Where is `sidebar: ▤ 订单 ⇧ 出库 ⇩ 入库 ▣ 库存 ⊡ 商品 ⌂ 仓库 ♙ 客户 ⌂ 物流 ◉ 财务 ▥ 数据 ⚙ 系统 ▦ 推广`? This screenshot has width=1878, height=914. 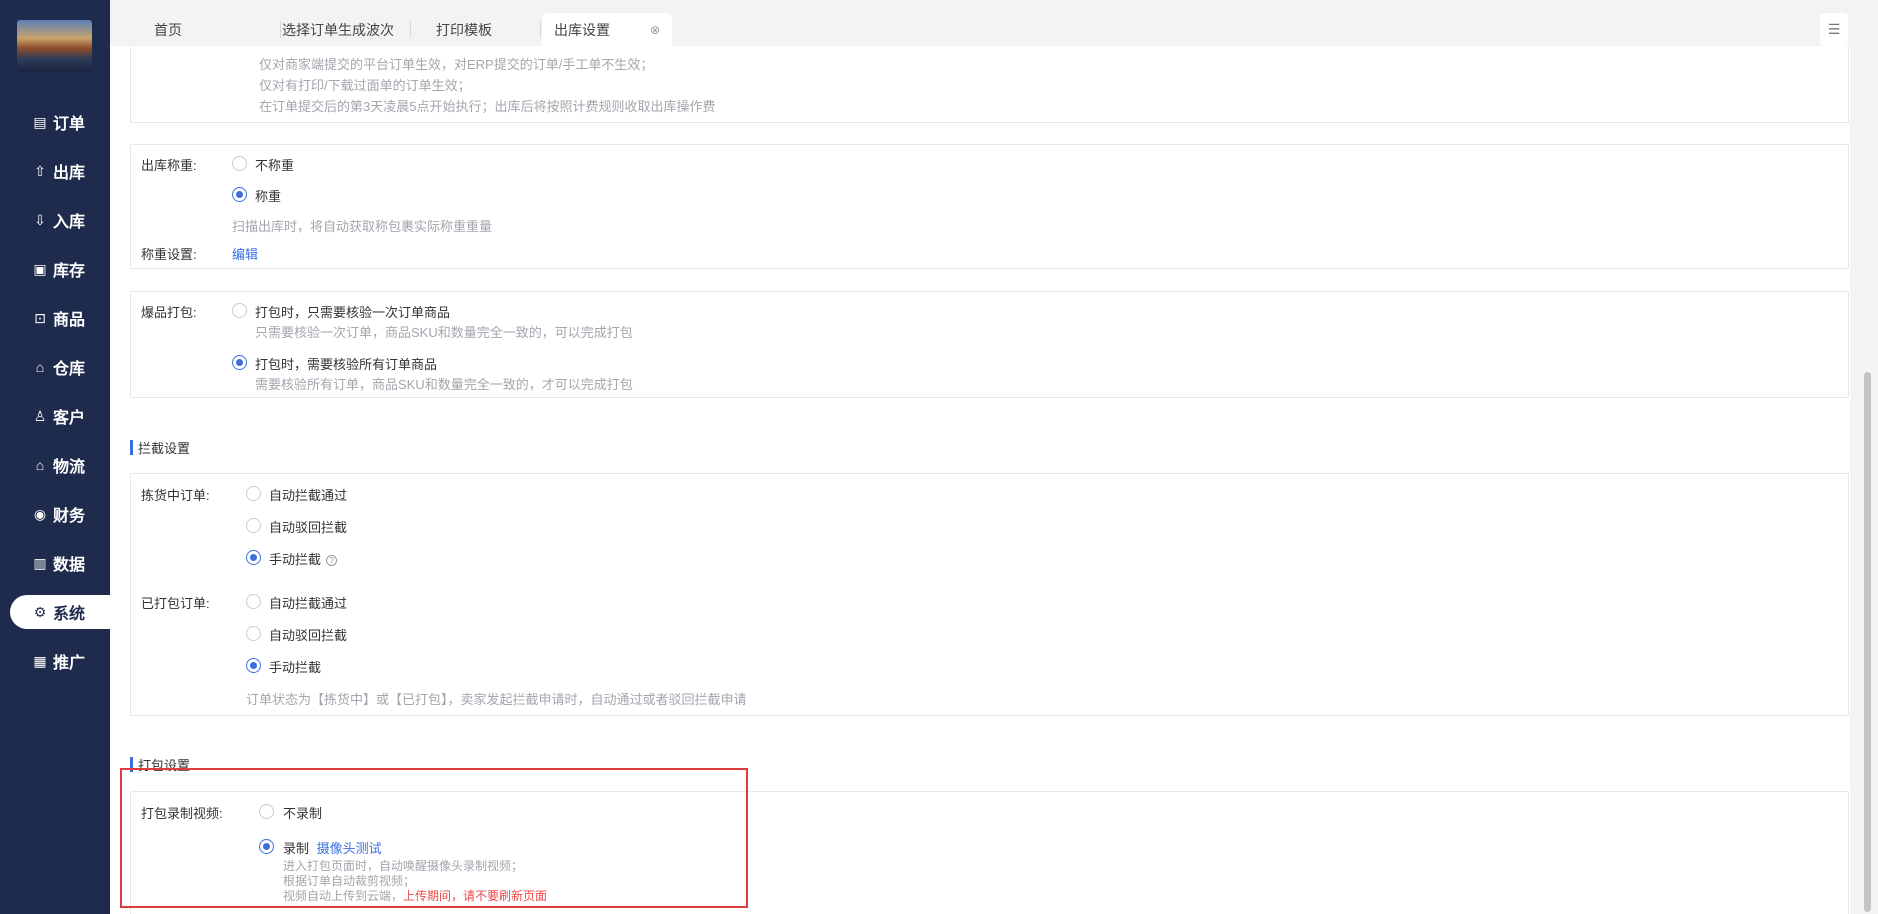 sidebar: ▤ 订单 ⇧ 出库 ⇩ 入库 ▣ 库存 ⊡ 商品 ⌂ 仓库 ♙ 客户 ⌂ 物流 ◉ 财务 ▥ 数据 ⚙ 系统 ▦ 推广 is located at coordinates (55, 457).